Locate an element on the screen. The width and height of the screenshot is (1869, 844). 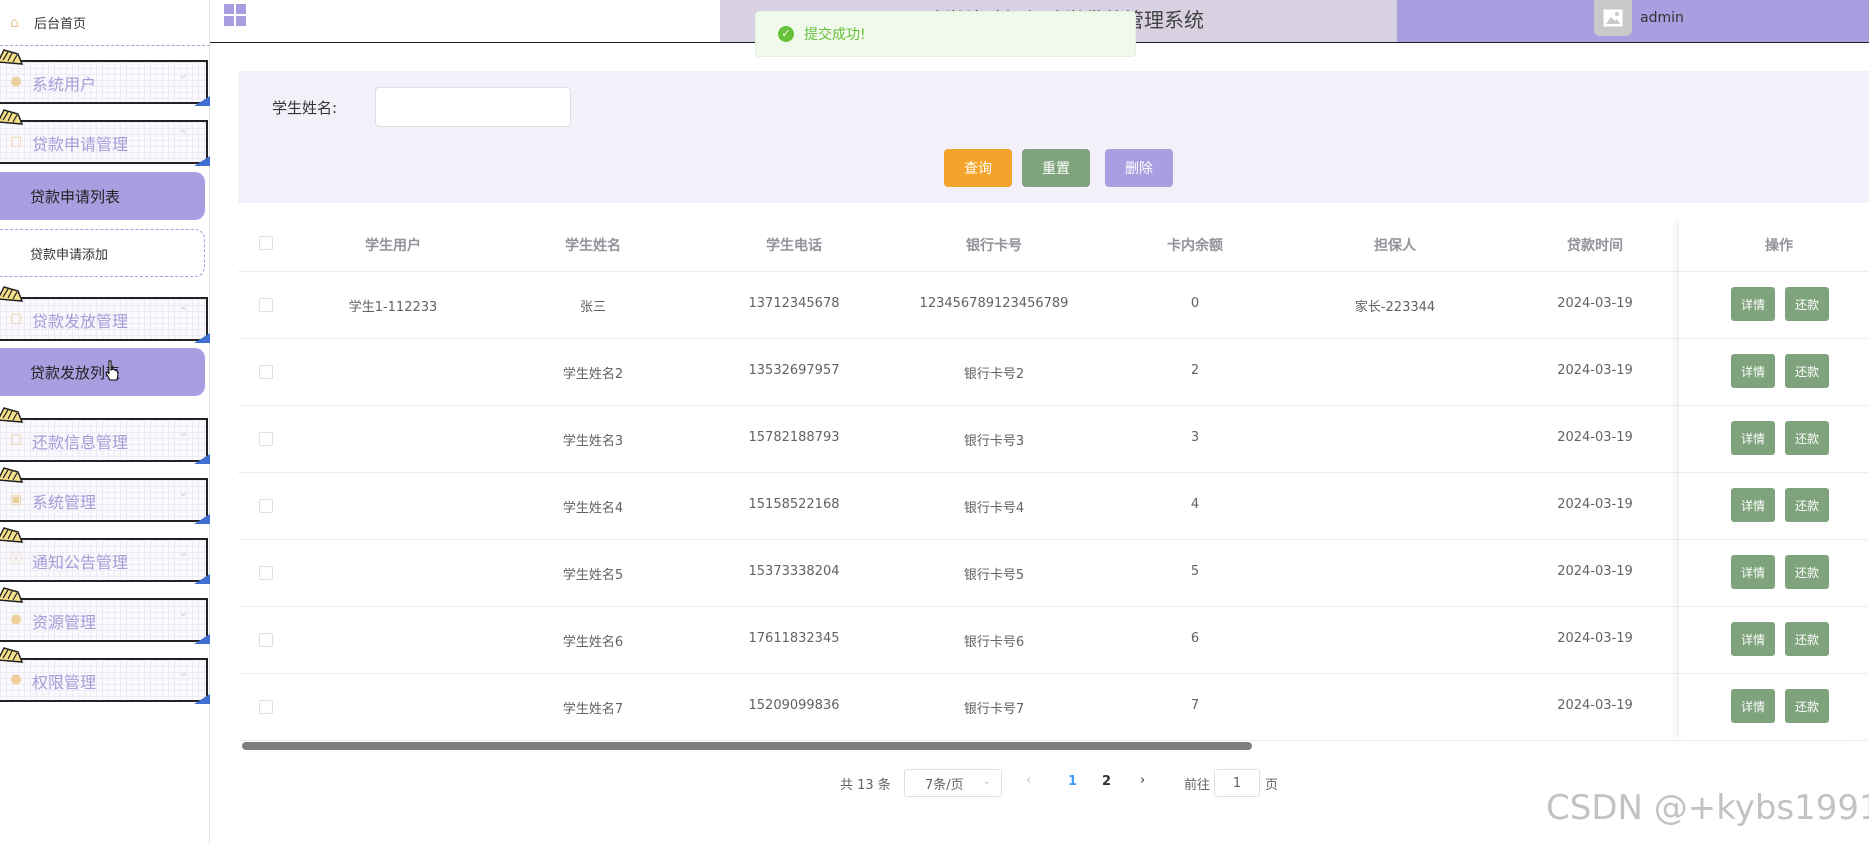
cell-balance: 3 is located at coordinates (1195, 437).